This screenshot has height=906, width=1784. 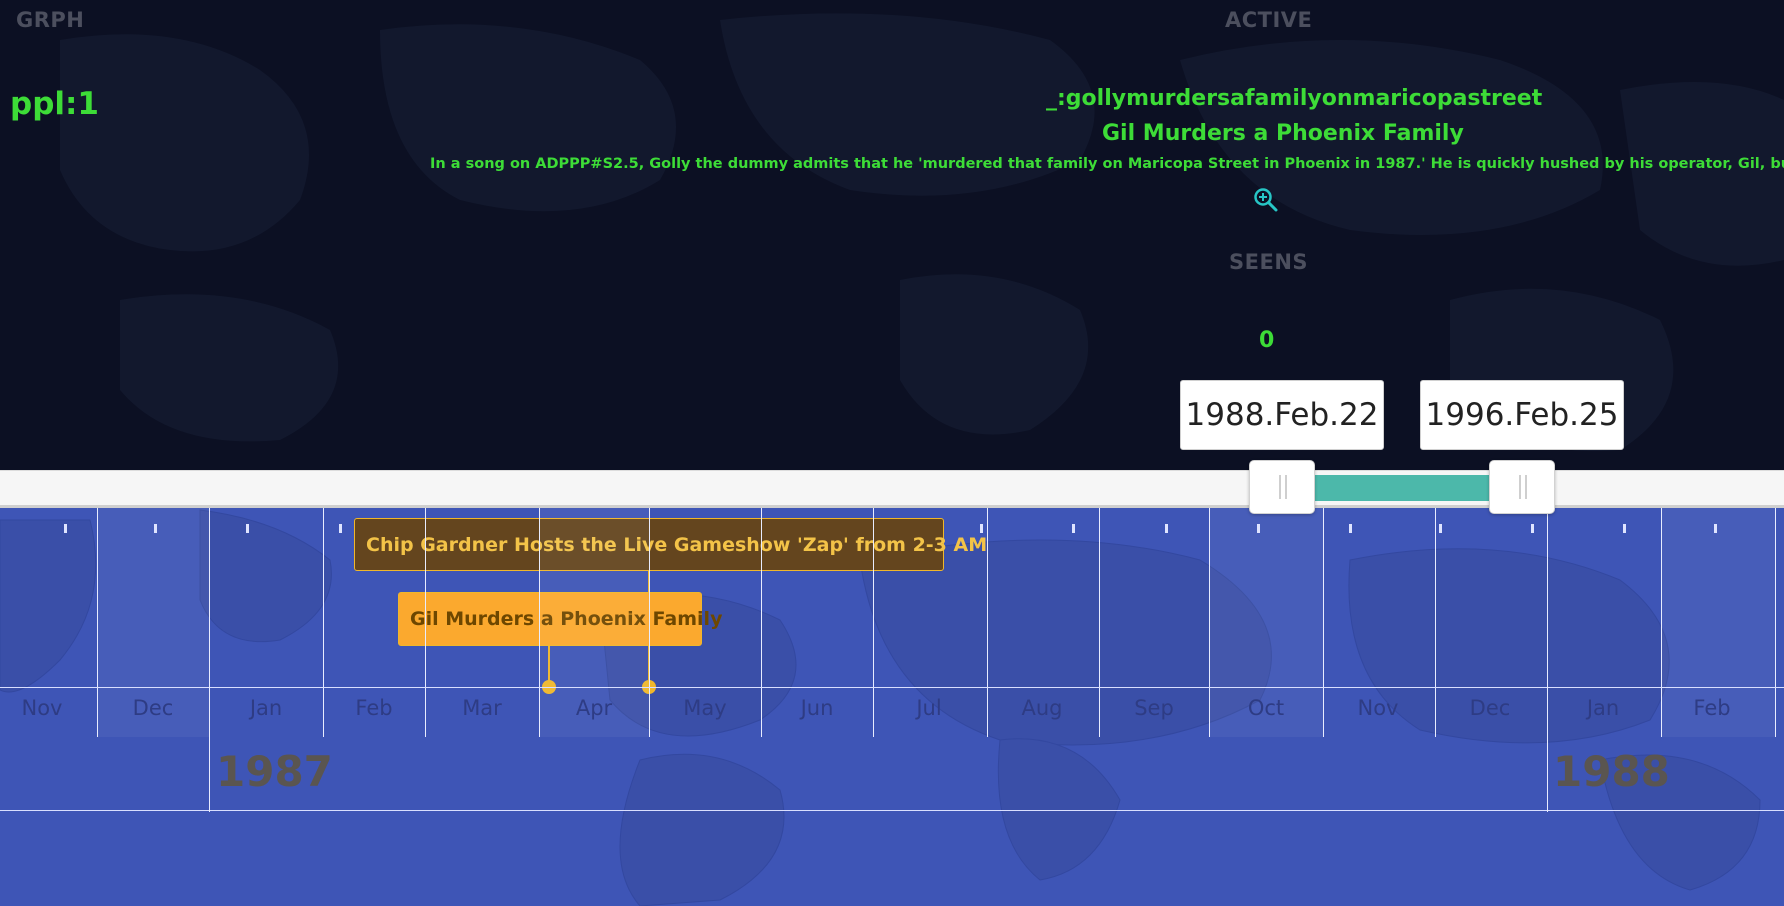 What do you see at coordinates (1522, 487) in the screenshot?
I see `range-end-handle` at bounding box center [1522, 487].